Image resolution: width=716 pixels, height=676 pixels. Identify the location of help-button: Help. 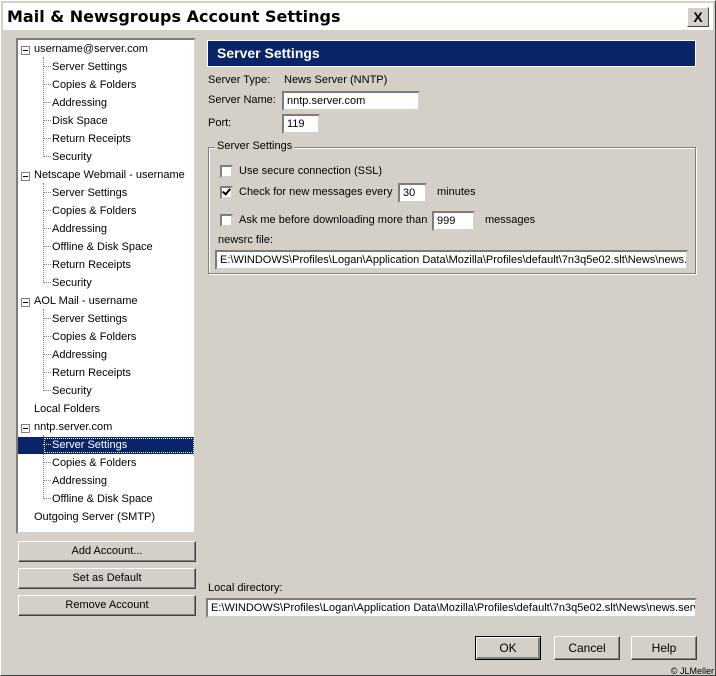
(664, 648).